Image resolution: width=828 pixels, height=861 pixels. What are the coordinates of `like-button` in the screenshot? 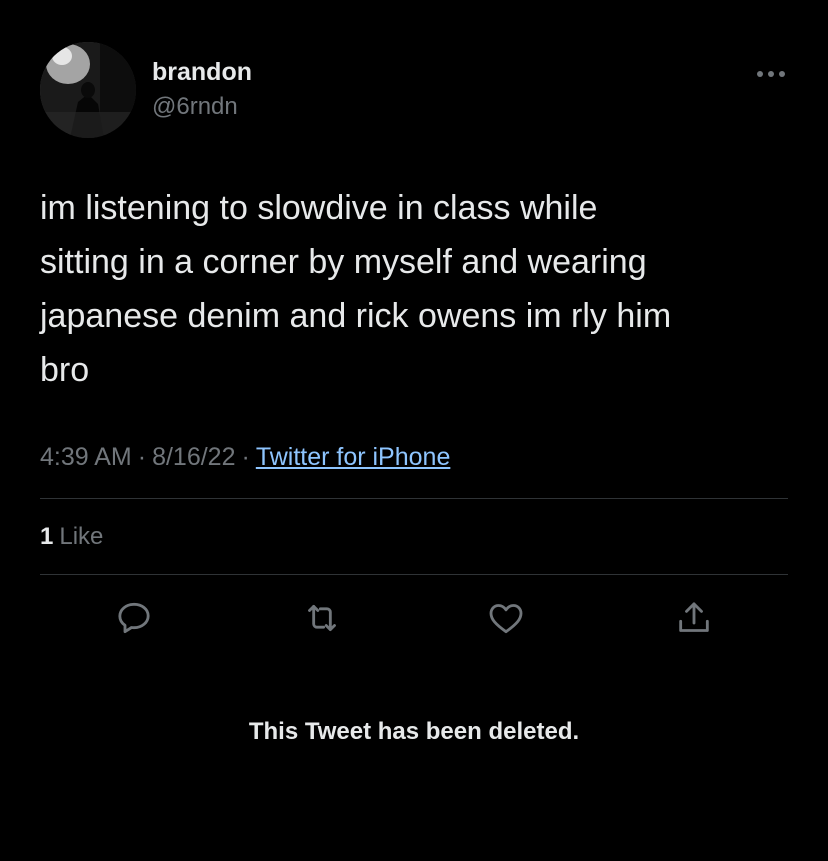 It's located at (506, 618).